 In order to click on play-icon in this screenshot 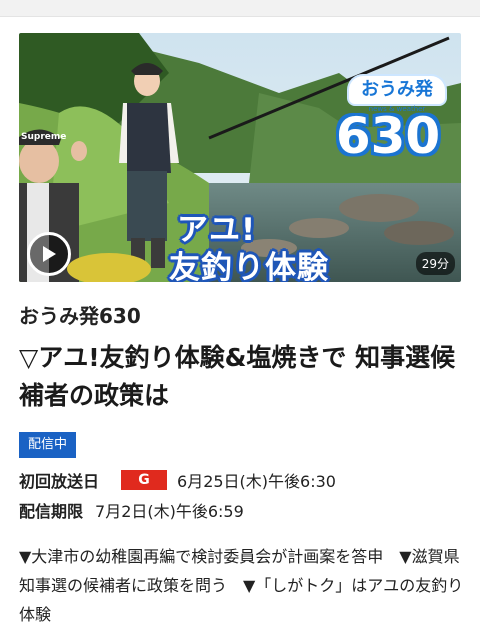, I will do `click(49, 254)`.